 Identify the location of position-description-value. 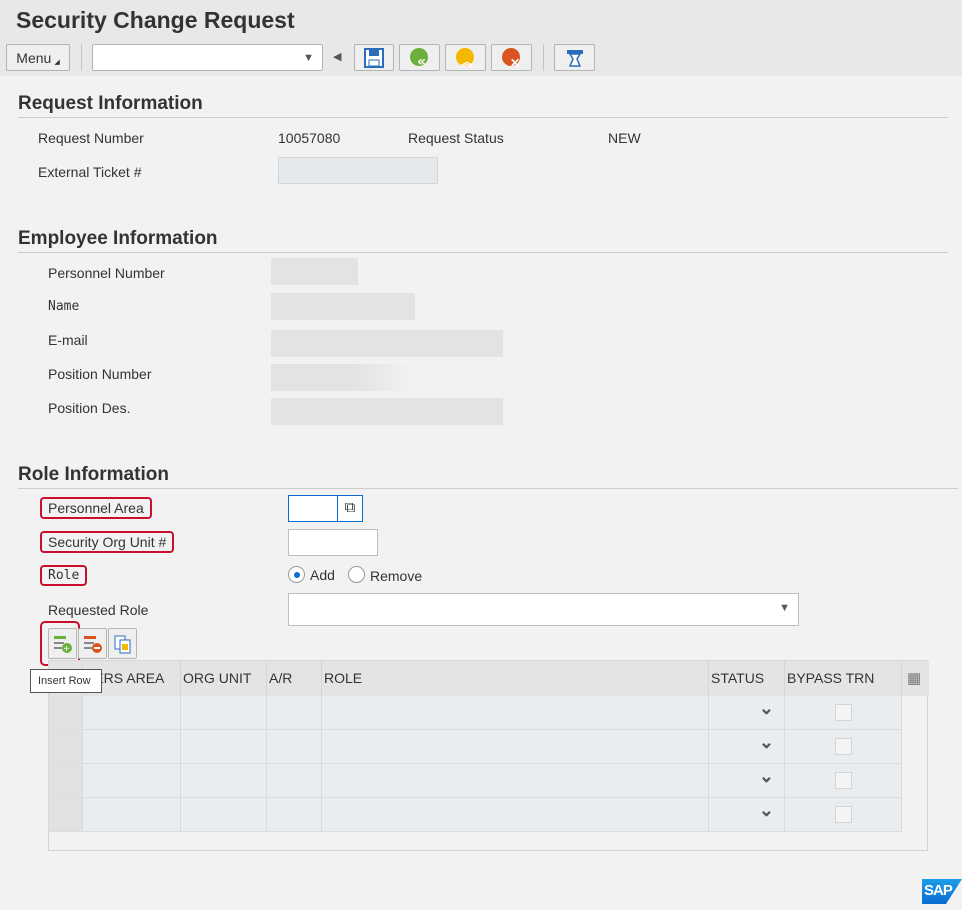
(387, 411).